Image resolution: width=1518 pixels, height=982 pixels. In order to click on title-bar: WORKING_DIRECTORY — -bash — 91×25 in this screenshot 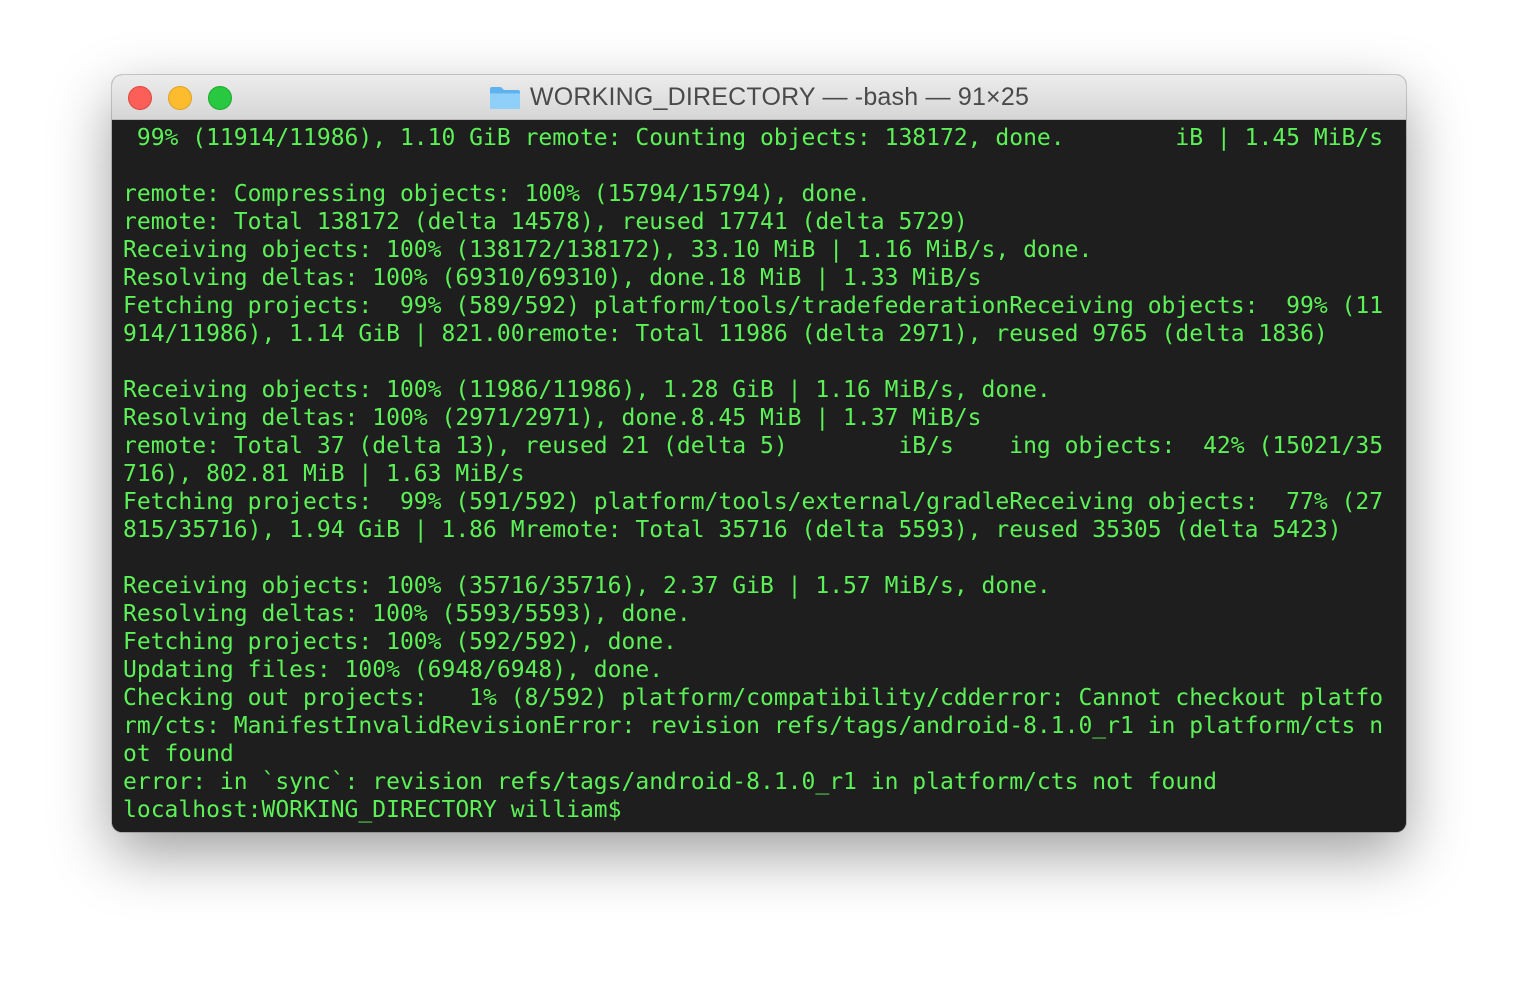, I will do `click(759, 97)`.